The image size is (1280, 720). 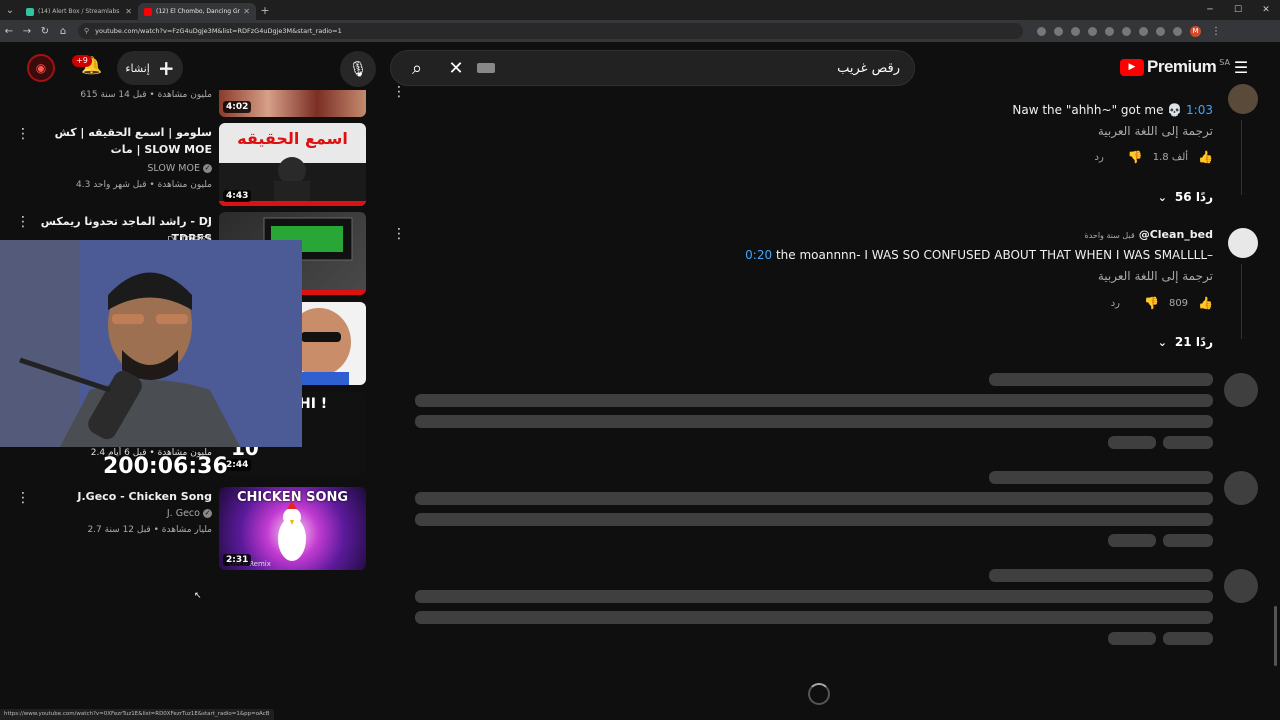 I want to click on video-title: سلومو | اسمع الحقيقه | كش مات | SLOW MOE, so click(x=122, y=141).